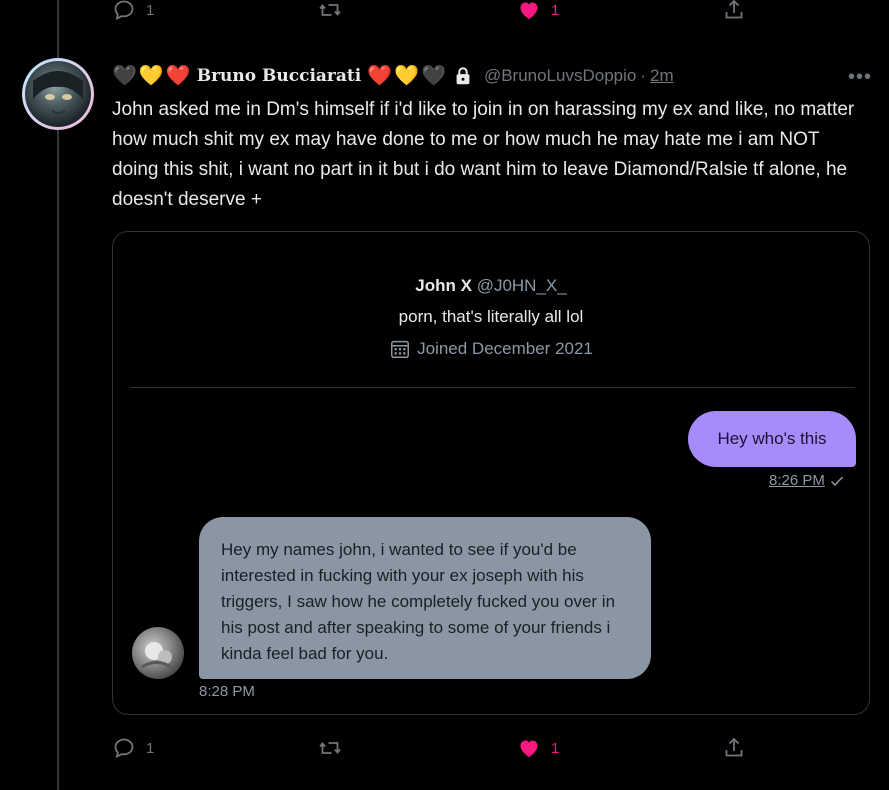  I want to click on checkmark-icon, so click(836, 480).